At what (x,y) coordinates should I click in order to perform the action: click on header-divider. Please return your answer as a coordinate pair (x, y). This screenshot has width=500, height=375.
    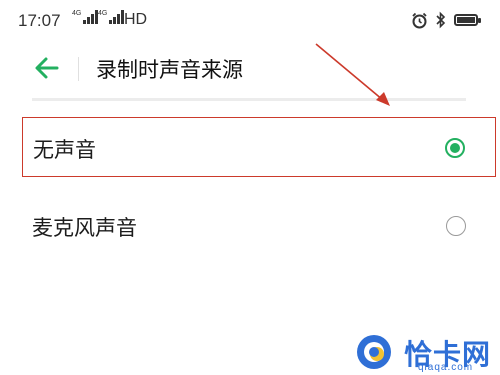
    Looking at the image, I should click on (78, 69).